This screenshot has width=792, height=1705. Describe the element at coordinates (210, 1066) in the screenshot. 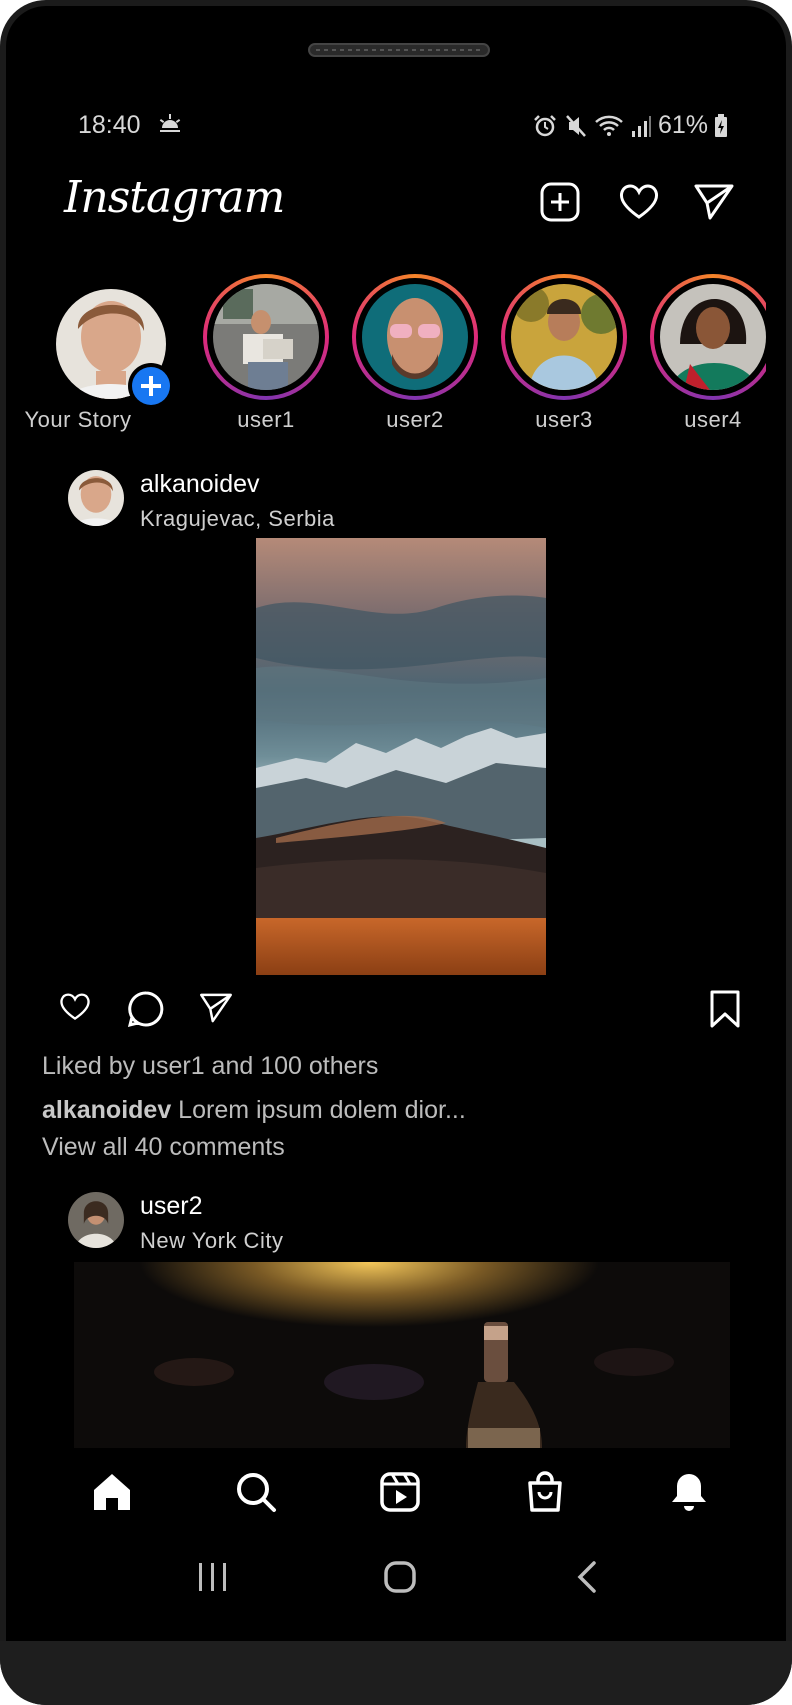

I see `likes-text: Liked by user1 and 100 others` at that location.